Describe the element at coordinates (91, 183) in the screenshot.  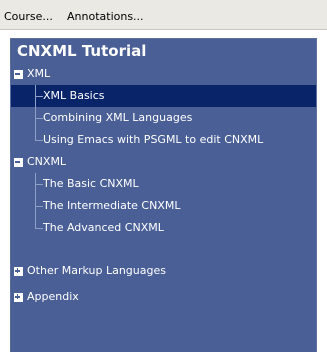
I see `tree-item-label: The Basic CNXML` at that location.